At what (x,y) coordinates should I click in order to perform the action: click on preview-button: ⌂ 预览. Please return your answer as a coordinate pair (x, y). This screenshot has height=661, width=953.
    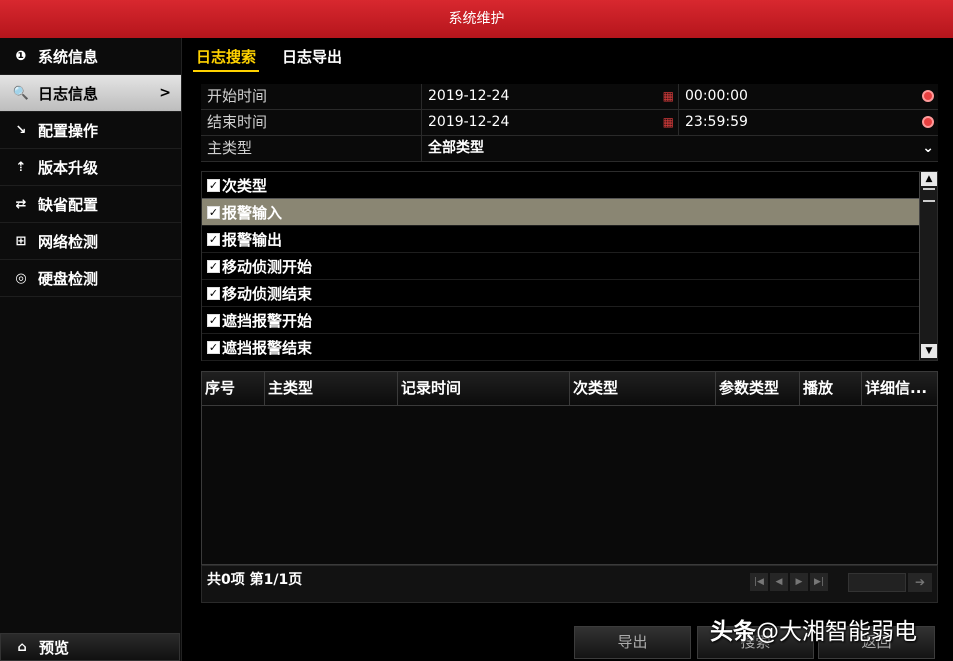
    Looking at the image, I should click on (90, 647).